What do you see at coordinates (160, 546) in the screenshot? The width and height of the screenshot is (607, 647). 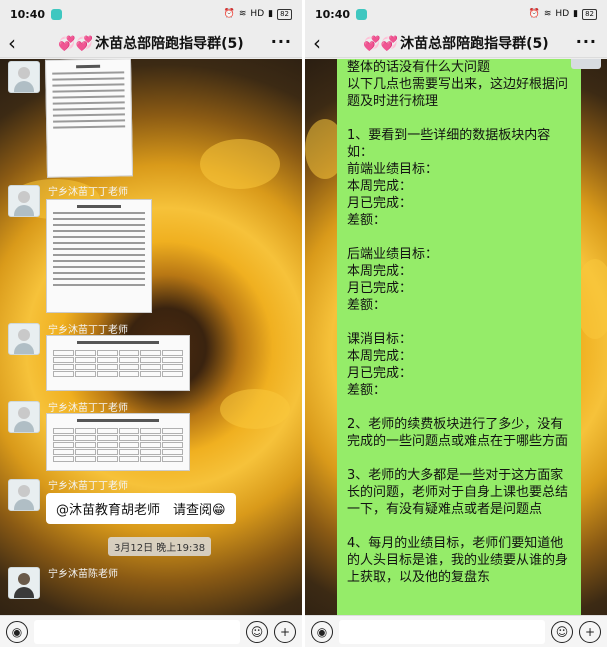 I see `message-timestamp: 3月12日 晚上19:38` at bounding box center [160, 546].